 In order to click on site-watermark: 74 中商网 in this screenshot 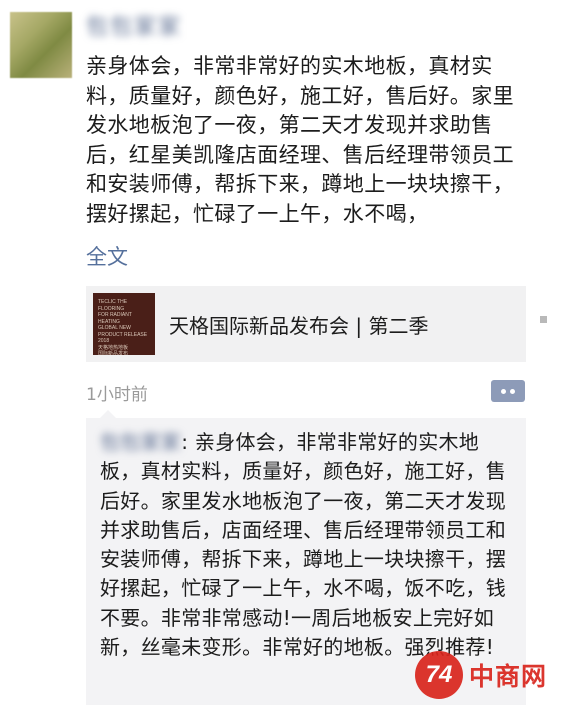, I will do `click(490, 675)`.